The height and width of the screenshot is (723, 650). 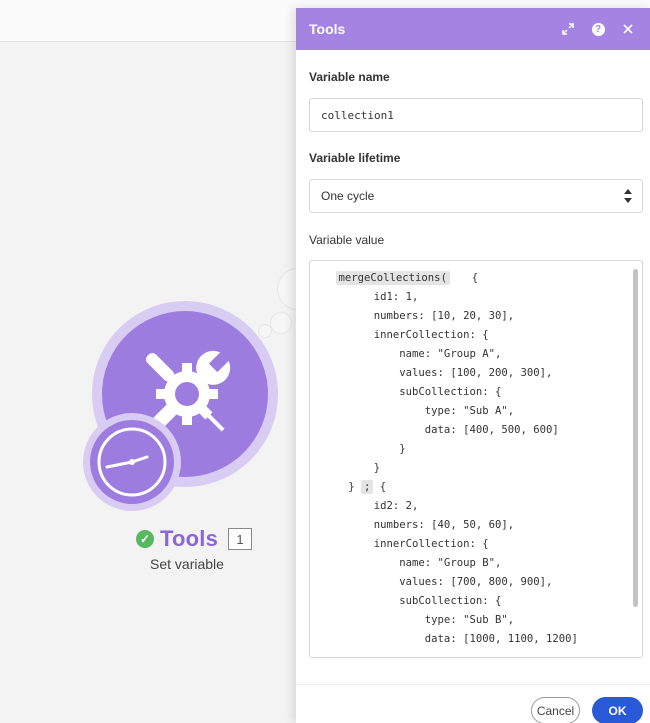 What do you see at coordinates (454, 278) in the screenshot?
I see `text-cursor-icon` at bounding box center [454, 278].